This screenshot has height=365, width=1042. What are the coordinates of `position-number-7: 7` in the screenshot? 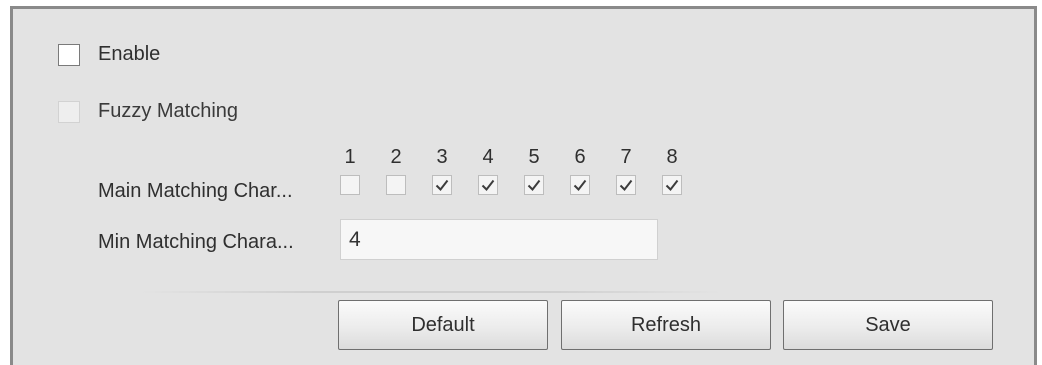 It's located at (626, 157).